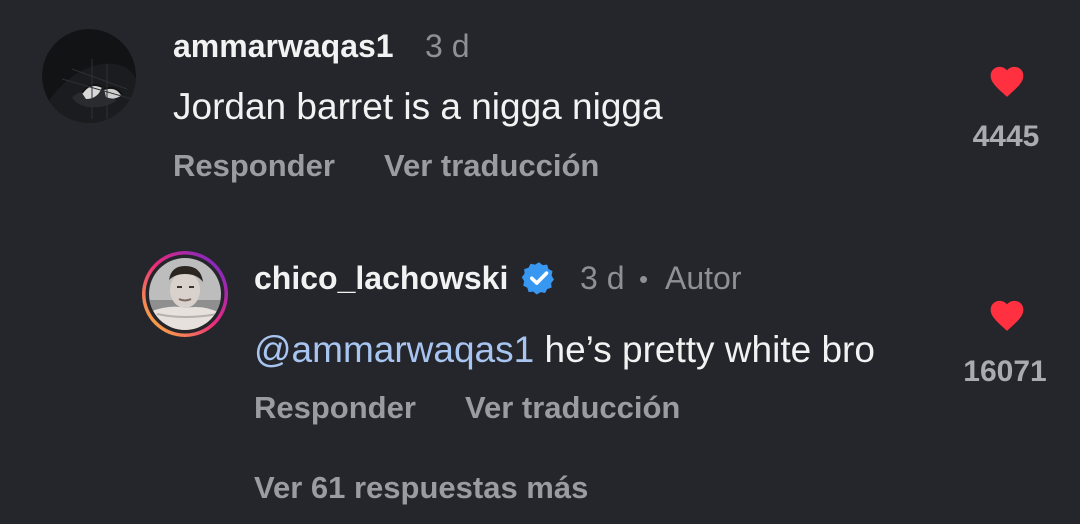  Describe the element at coordinates (704, 349) in the screenshot. I see `reply-text-body: he’s pretty white bro` at that location.